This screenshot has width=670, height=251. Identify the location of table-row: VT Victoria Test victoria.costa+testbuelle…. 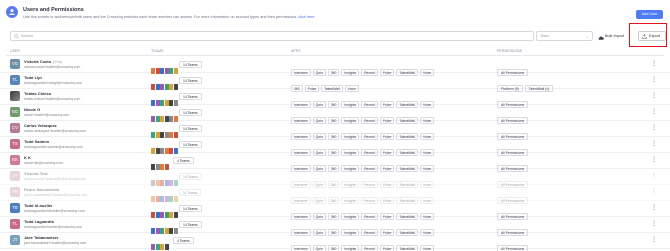
(335, 178).